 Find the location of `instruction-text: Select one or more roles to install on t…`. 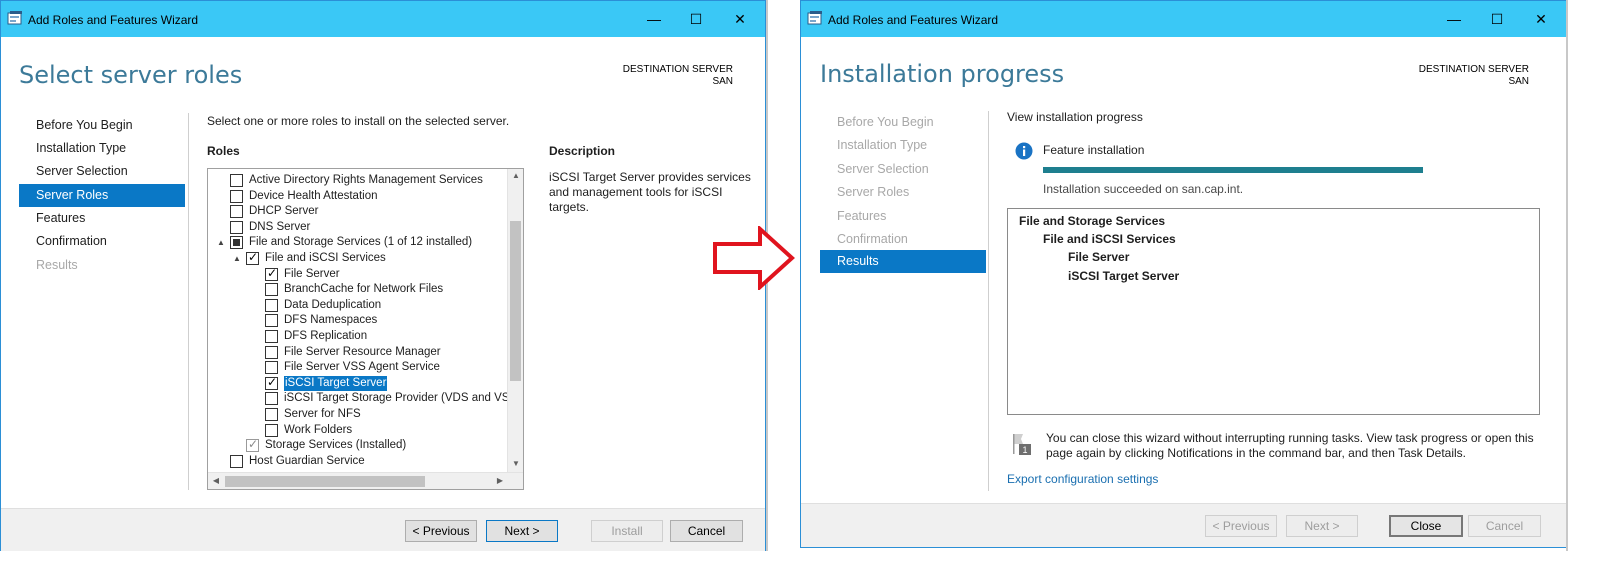

instruction-text: Select one or more roles to install on t… is located at coordinates (358, 121).